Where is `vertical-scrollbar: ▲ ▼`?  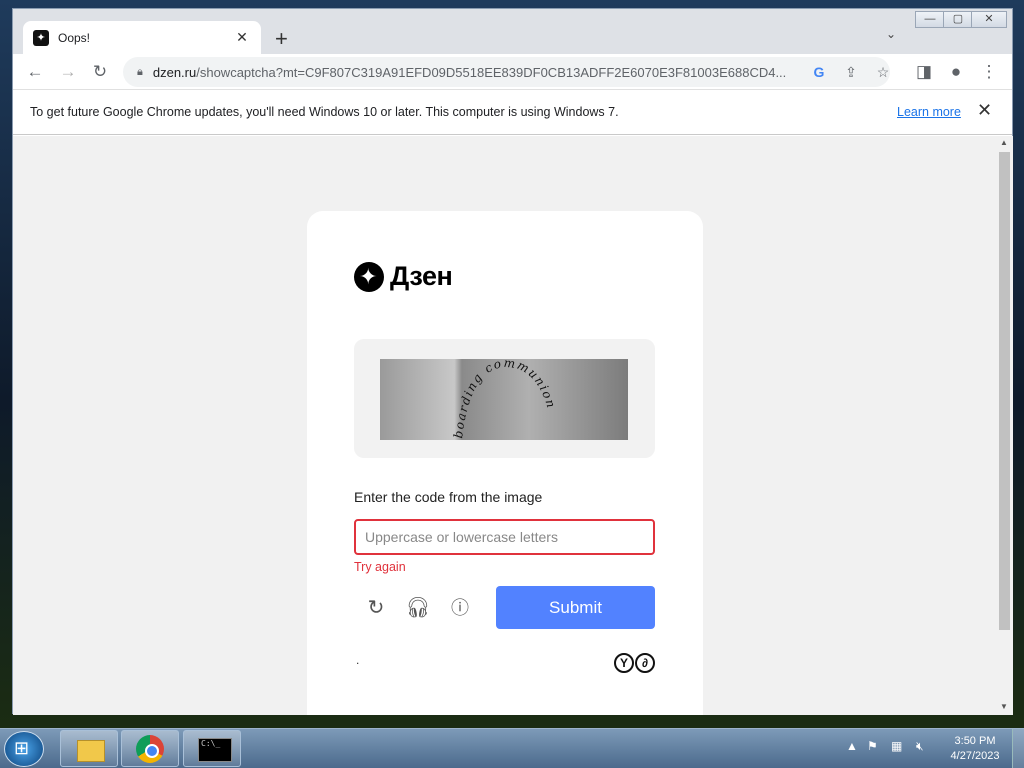
vertical-scrollbar: ▲ ▼ is located at coordinates (1004, 425).